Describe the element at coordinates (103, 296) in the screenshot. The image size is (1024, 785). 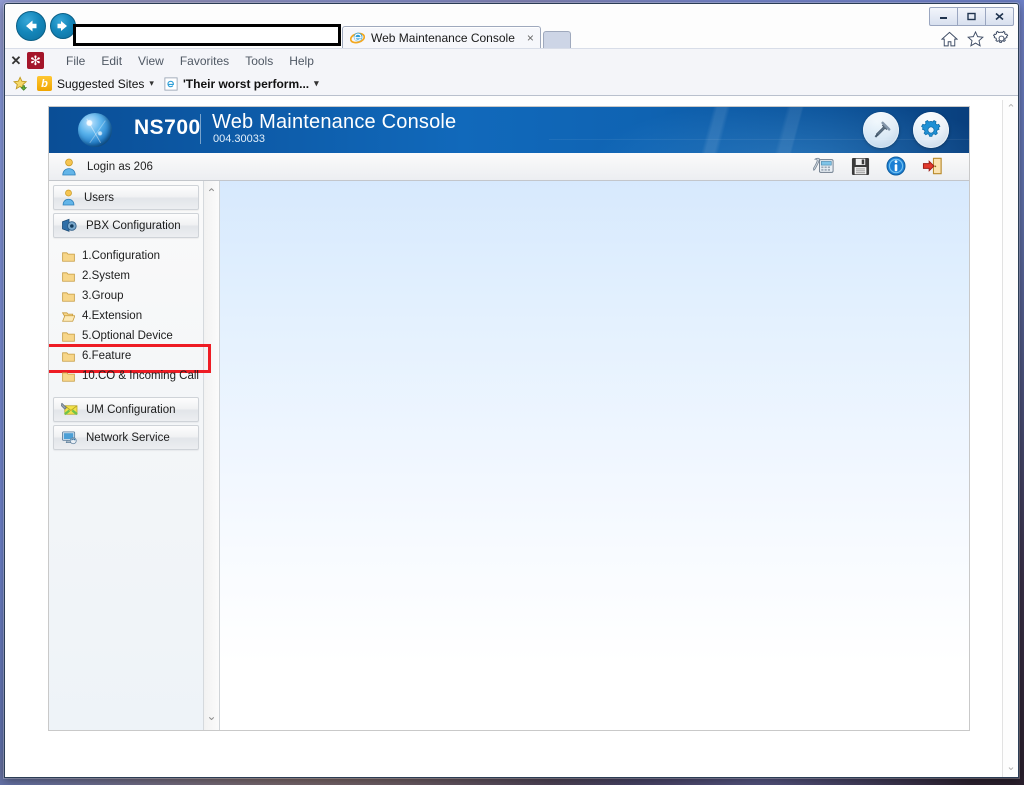
I see `sidebar-item-label: 3.Group` at that location.